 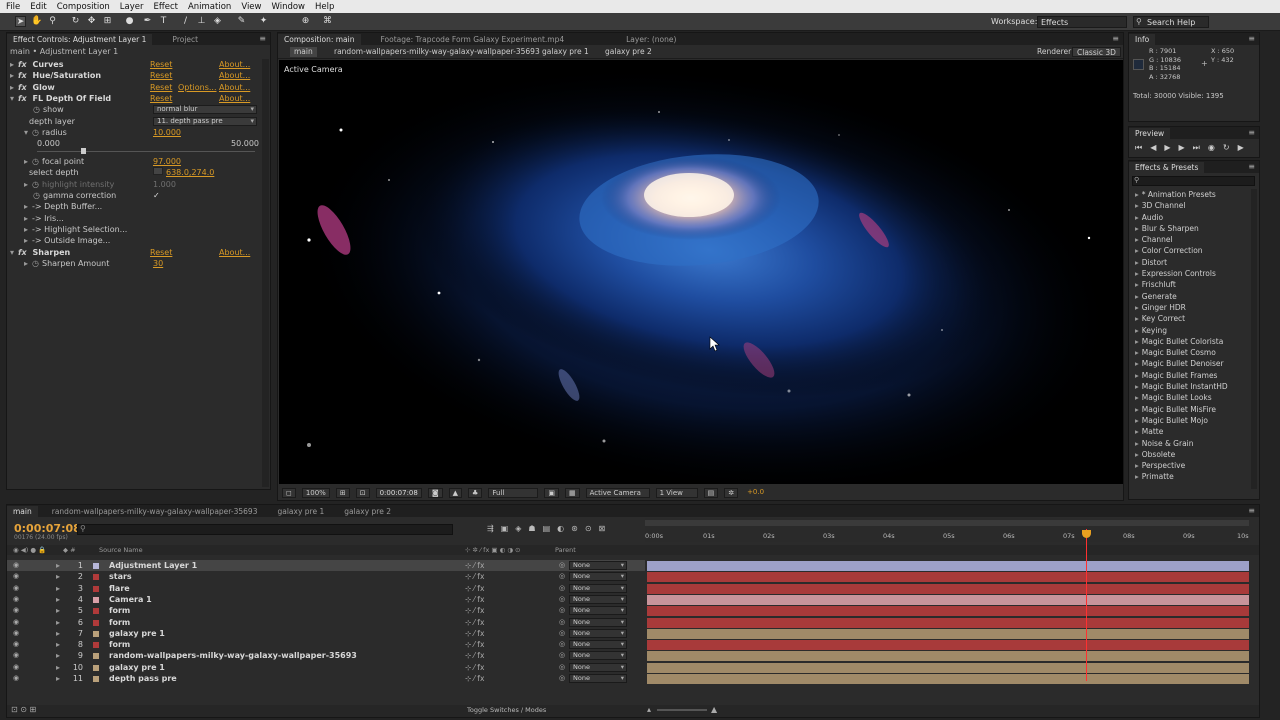 What do you see at coordinates (651, 39) in the screenshot?
I see `tab-layer: Layer: (none)` at bounding box center [651, 39].